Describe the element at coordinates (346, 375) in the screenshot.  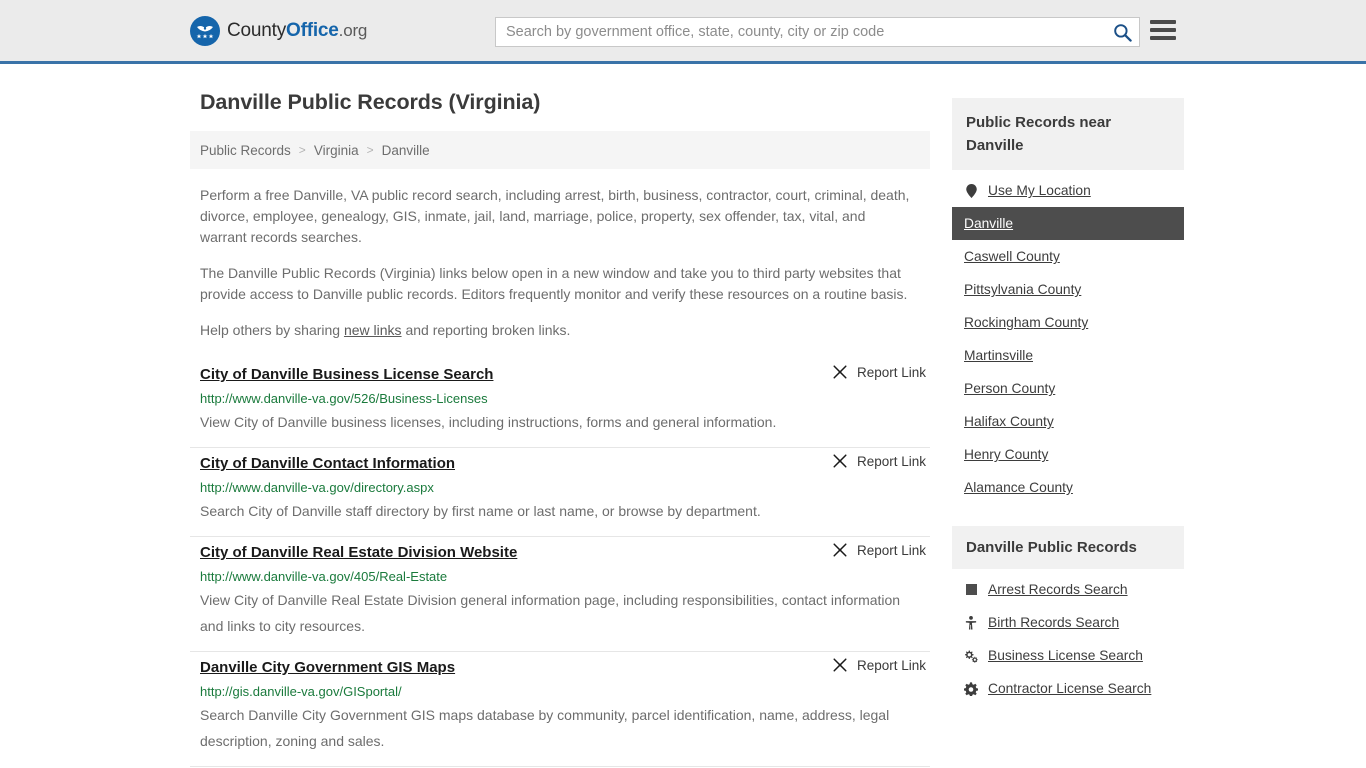
I see `result-title-link: City of Danville Business License Search` at that location.